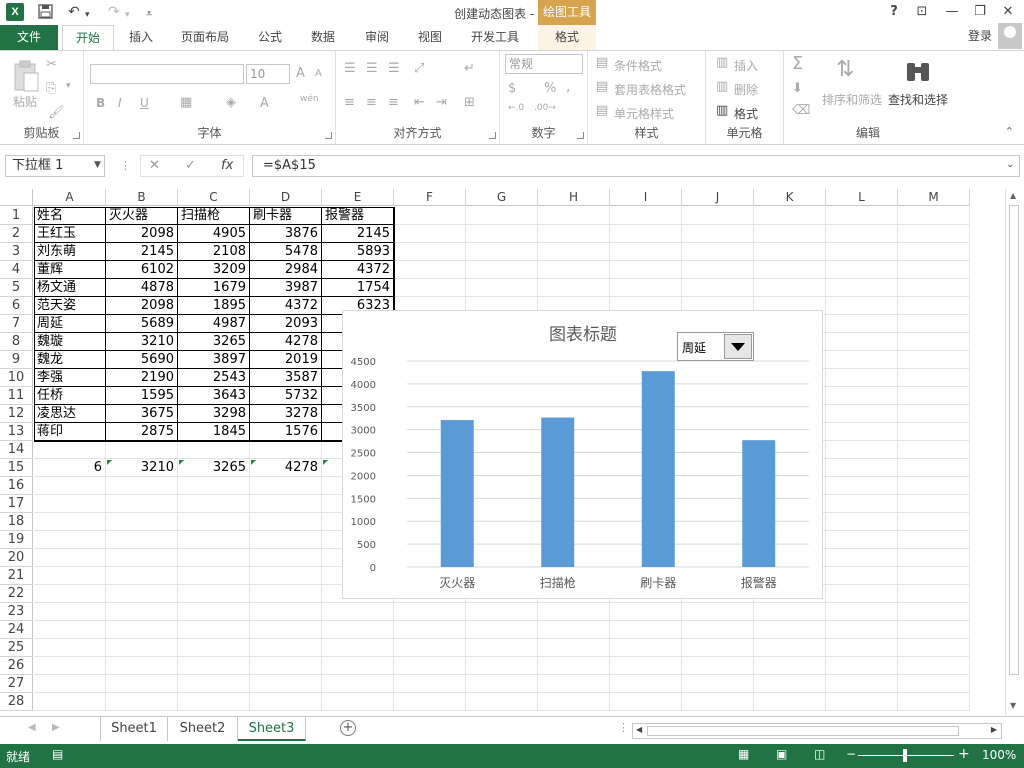  I want to click on close-icon: ✕, so click(1008, 12).